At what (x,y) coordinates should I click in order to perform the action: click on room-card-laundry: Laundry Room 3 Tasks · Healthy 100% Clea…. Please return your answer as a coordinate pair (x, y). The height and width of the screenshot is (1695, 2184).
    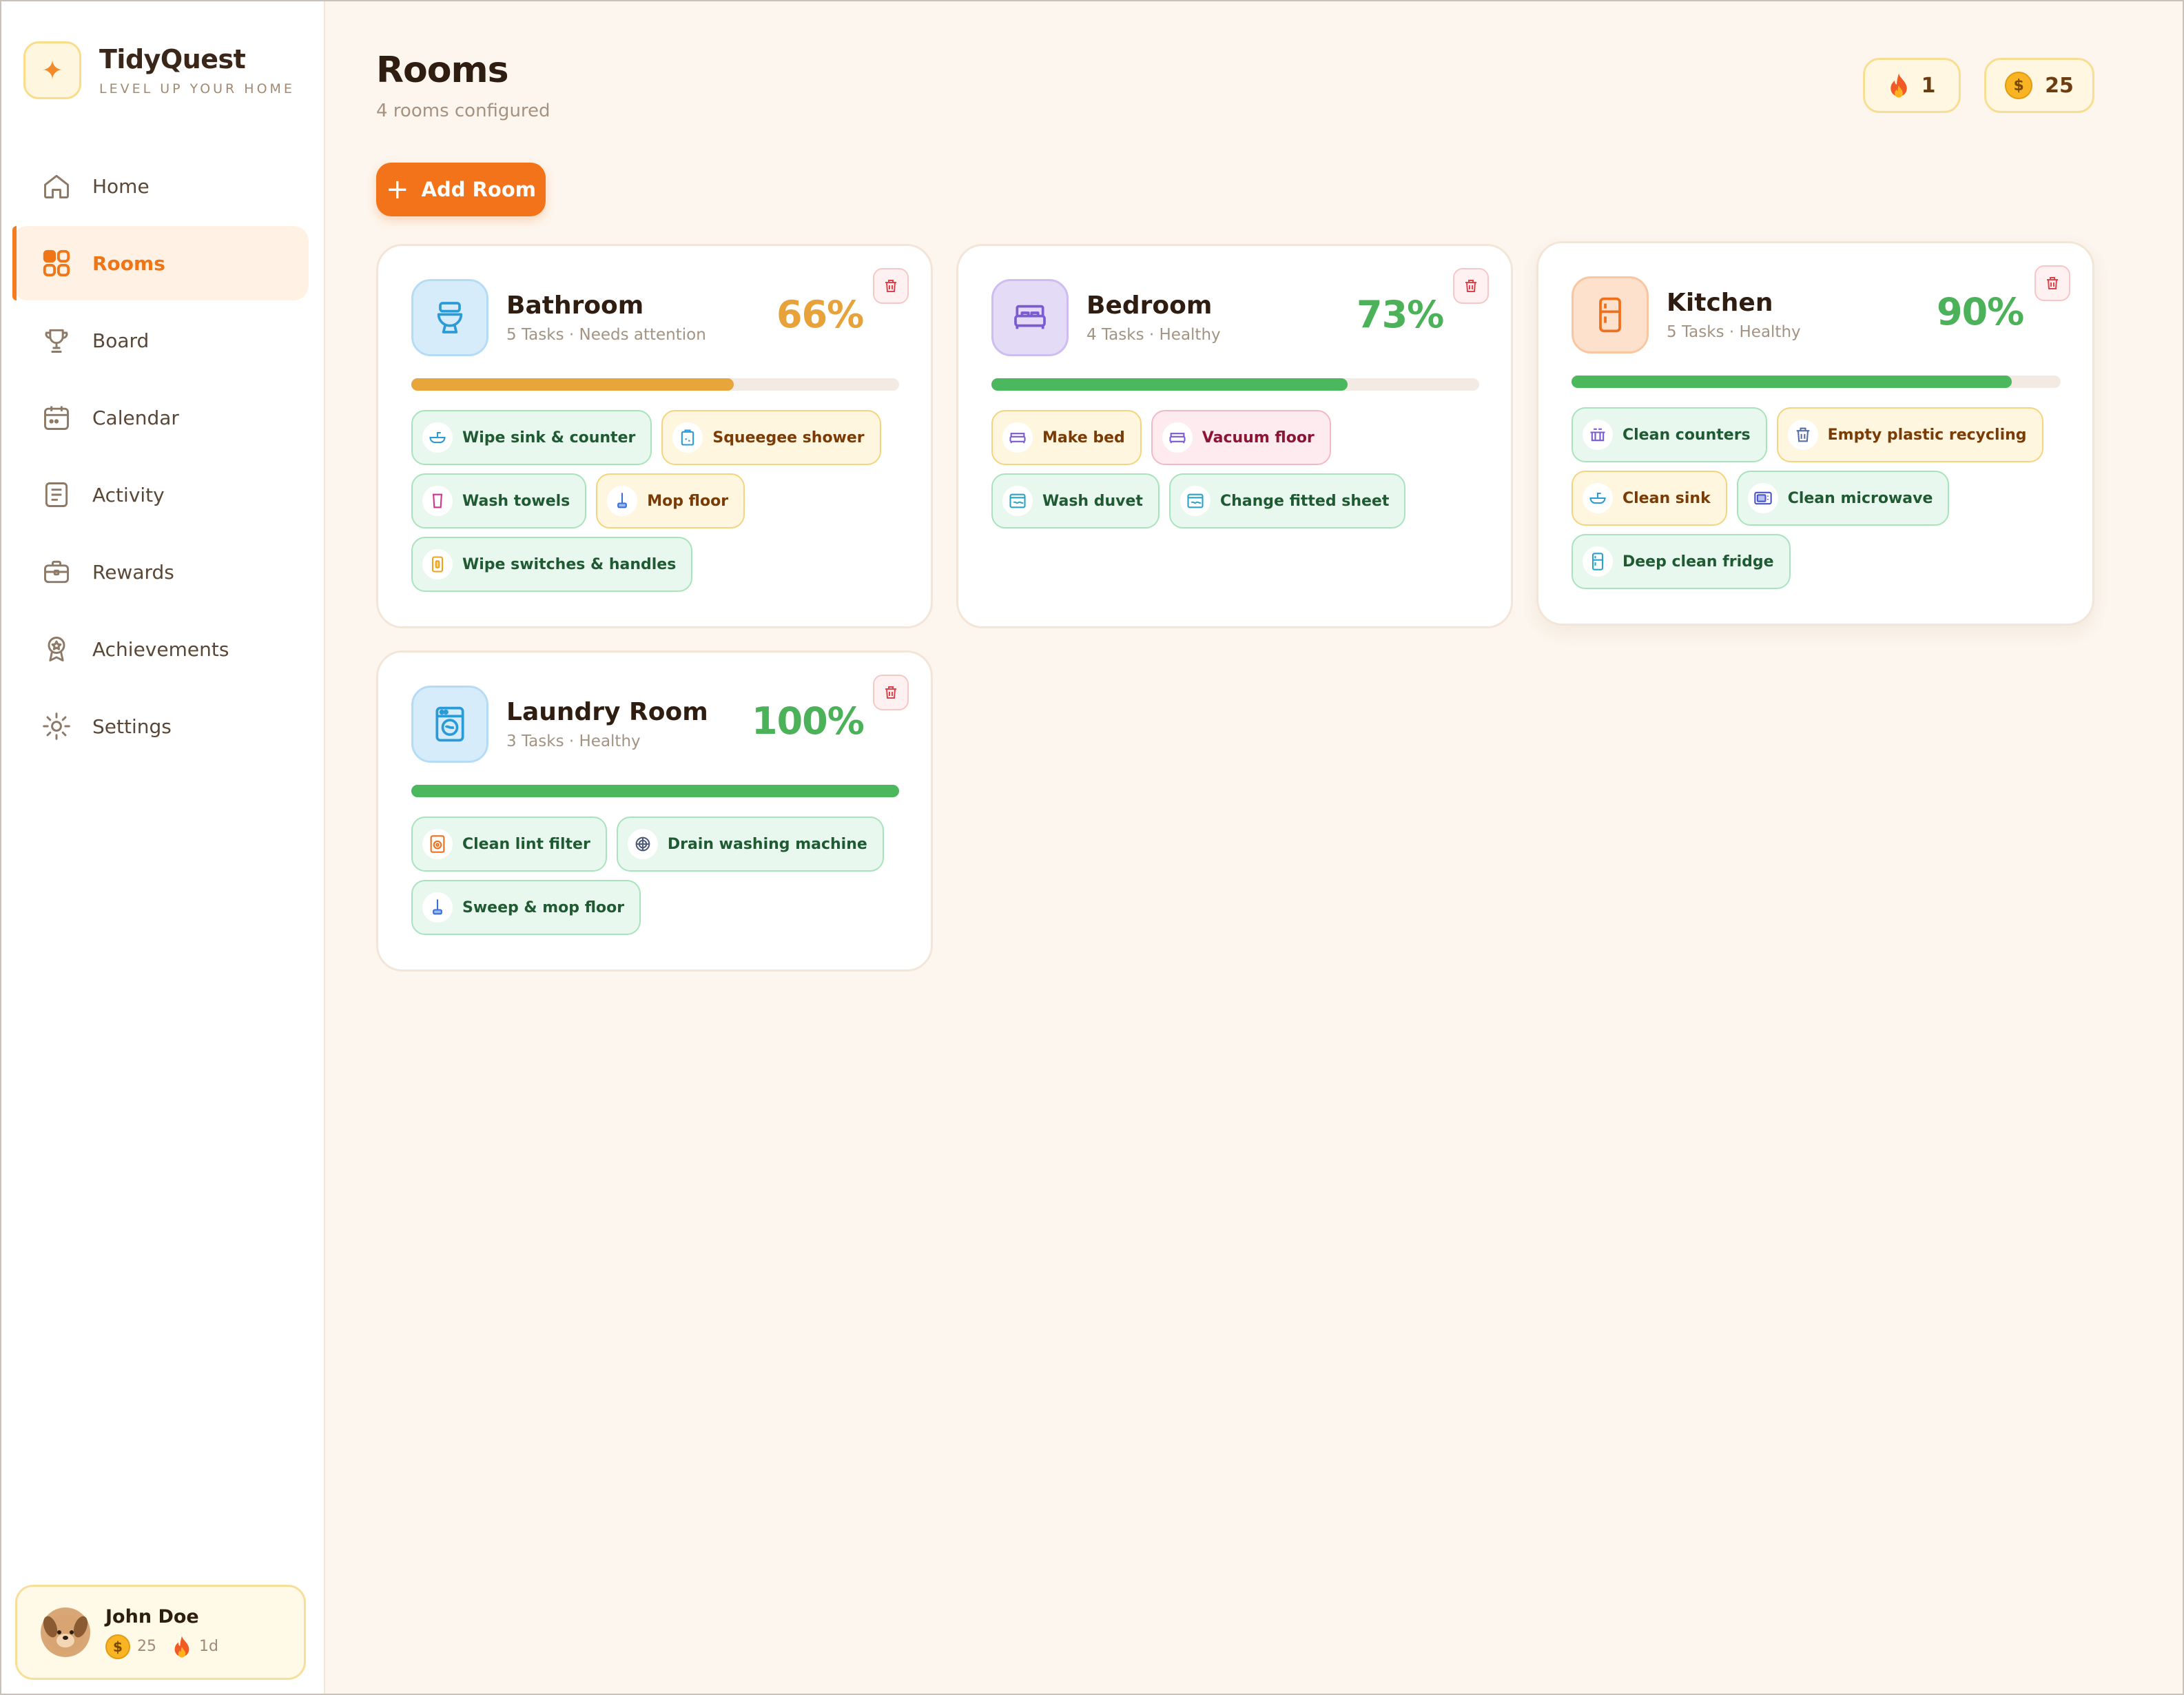
    Looking at the image, I should click on (654, 811).